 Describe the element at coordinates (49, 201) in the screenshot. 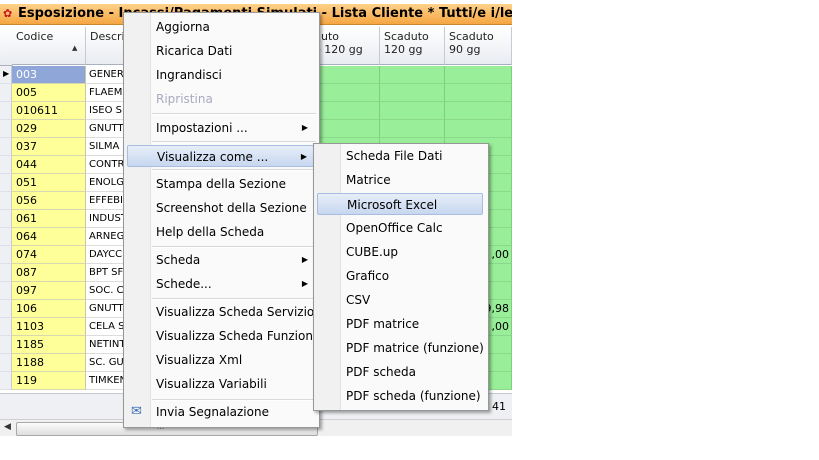

I see `cell-codice: 056` at that location.